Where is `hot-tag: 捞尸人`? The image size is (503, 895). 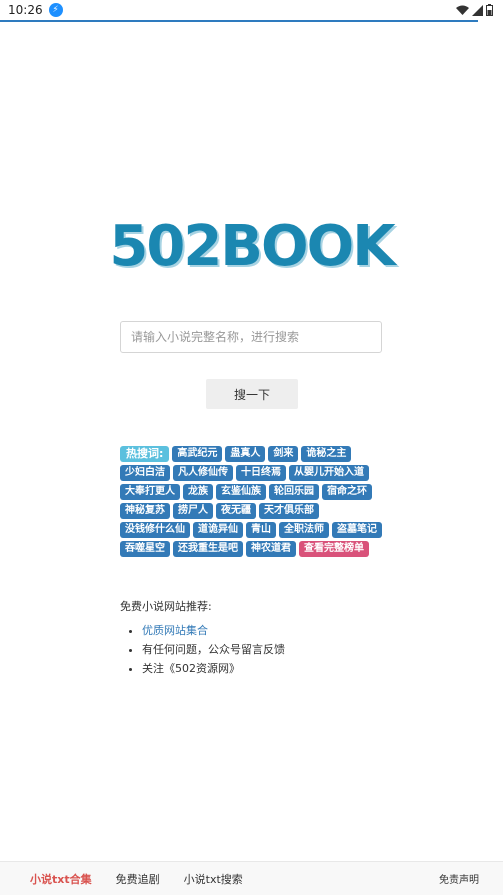
hot-tag: 捞尸人 is located at coordinates (193, 511).